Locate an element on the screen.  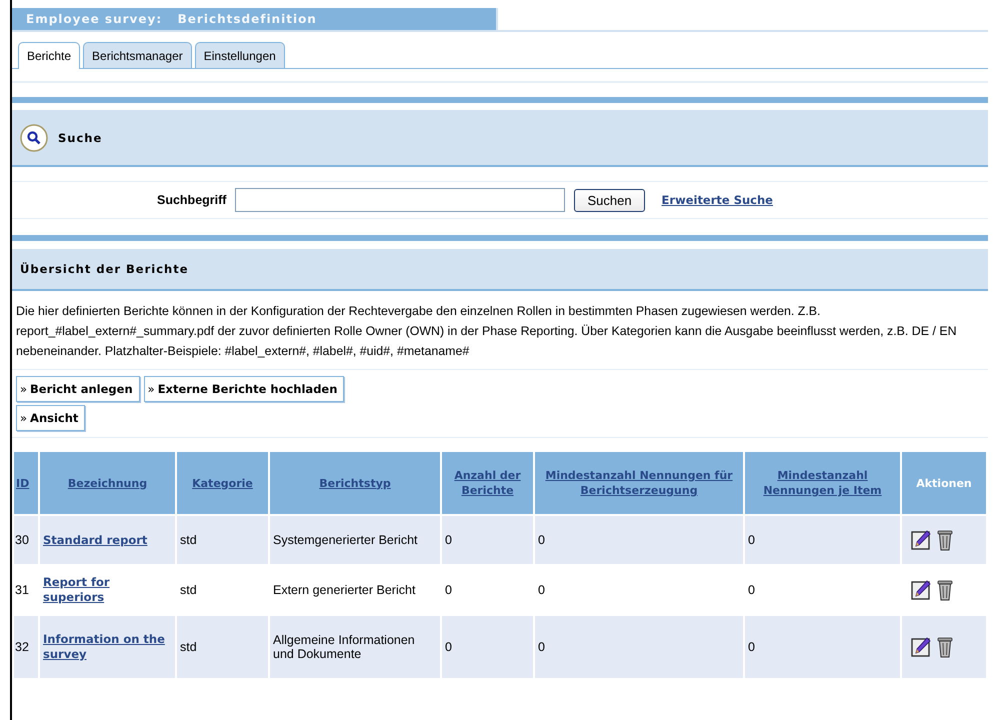
column-header-link: Berichtstyp is located at coordinates (355, 483).